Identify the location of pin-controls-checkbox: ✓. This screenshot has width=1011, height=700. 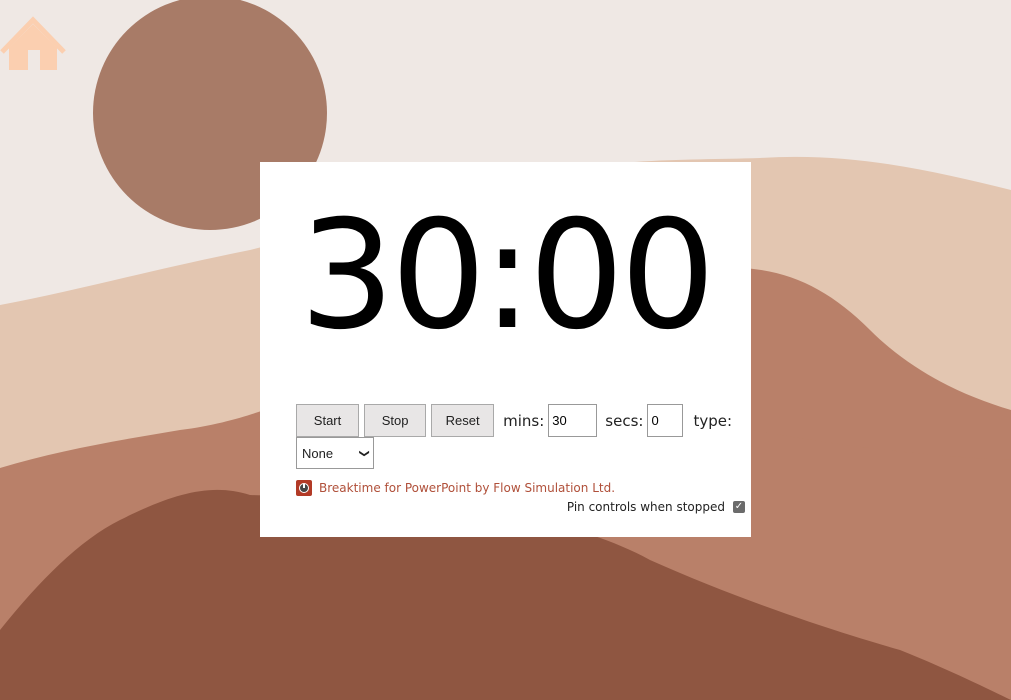
(739, 507).